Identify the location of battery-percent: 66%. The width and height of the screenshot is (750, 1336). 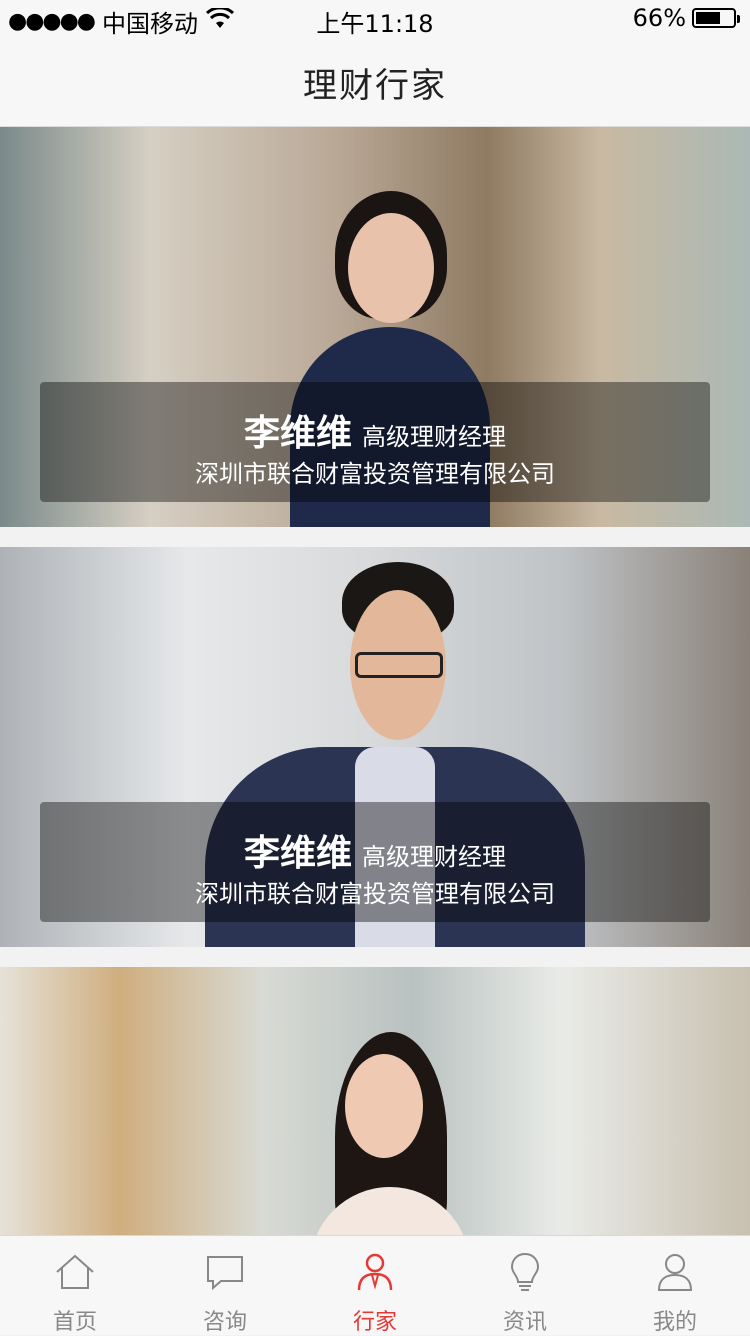
(659, 18).